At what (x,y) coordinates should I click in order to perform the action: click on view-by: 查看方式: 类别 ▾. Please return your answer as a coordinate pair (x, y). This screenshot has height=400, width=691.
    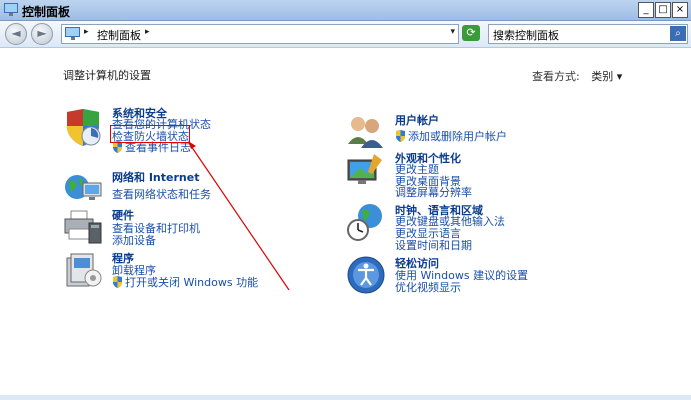
    Looking at the image, I should click on (577, 76).